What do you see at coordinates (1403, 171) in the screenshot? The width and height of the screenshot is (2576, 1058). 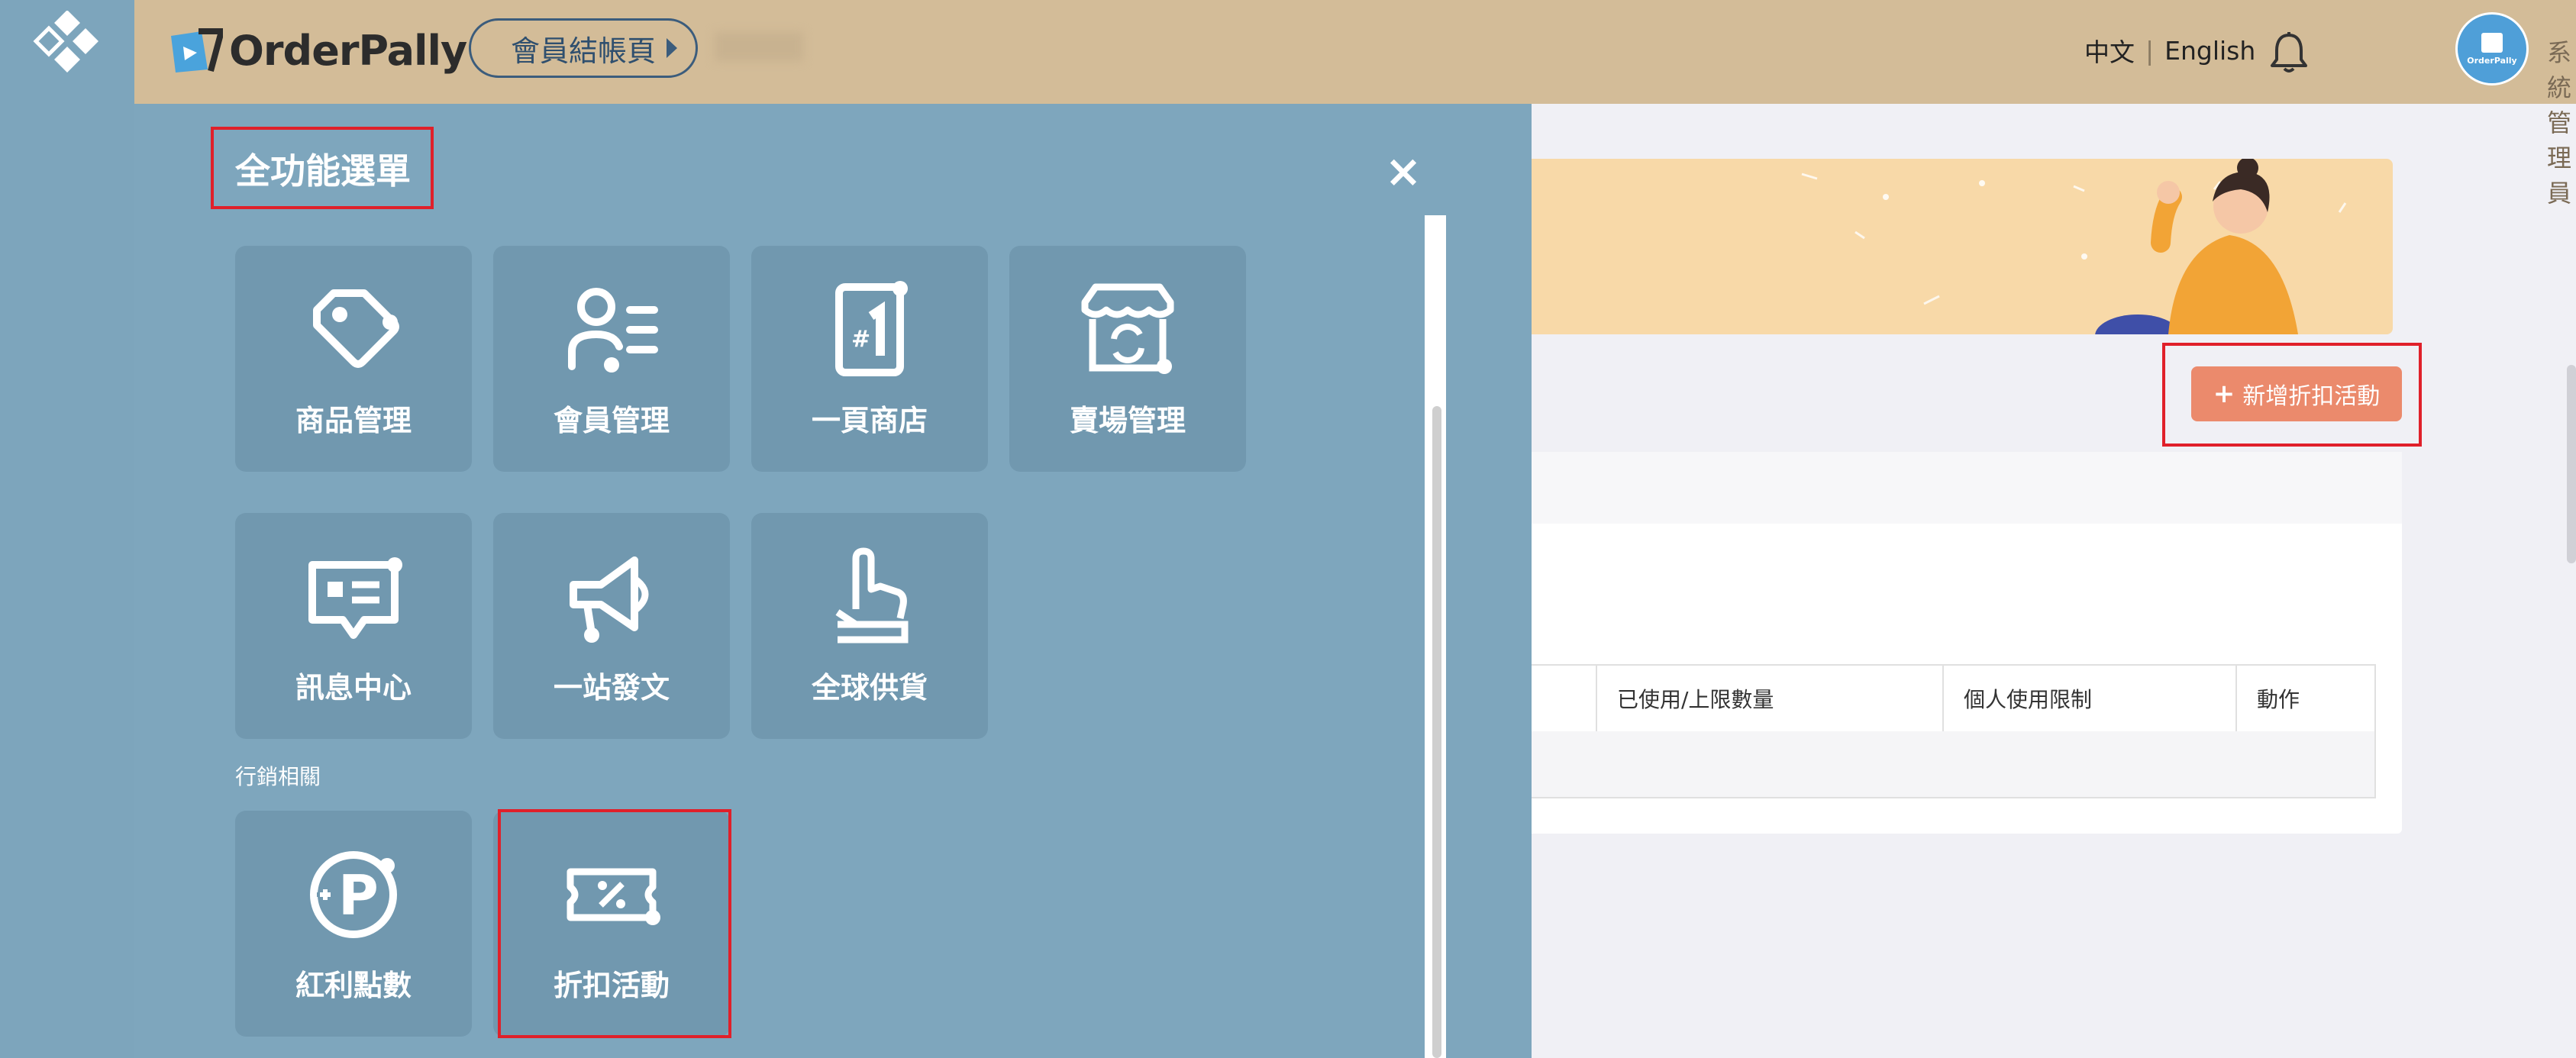 I see `close-icon: ×` at bounding box center [1403, 171].